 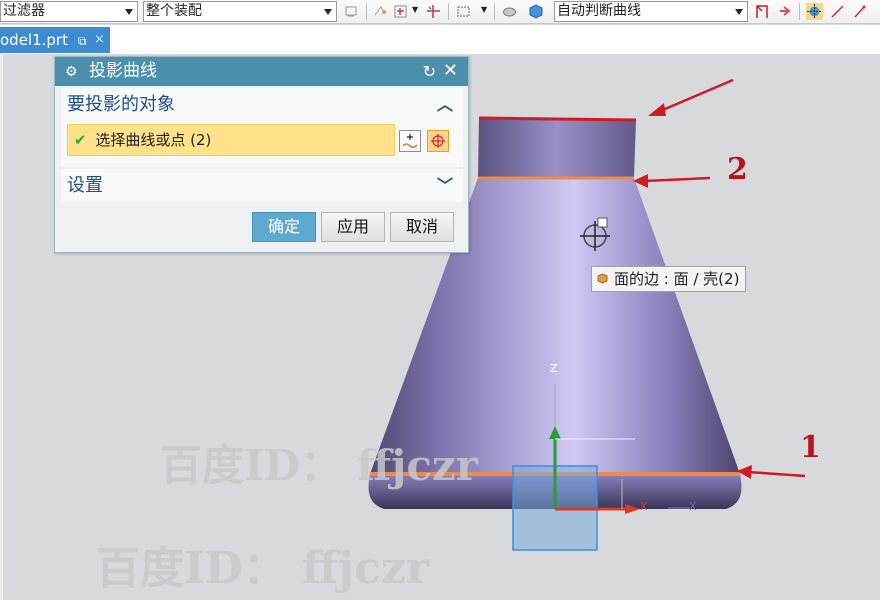 What do you see at coordinates (557, 148) in the screenshot?
I see `model-neck` at bounding box center [557, 148].